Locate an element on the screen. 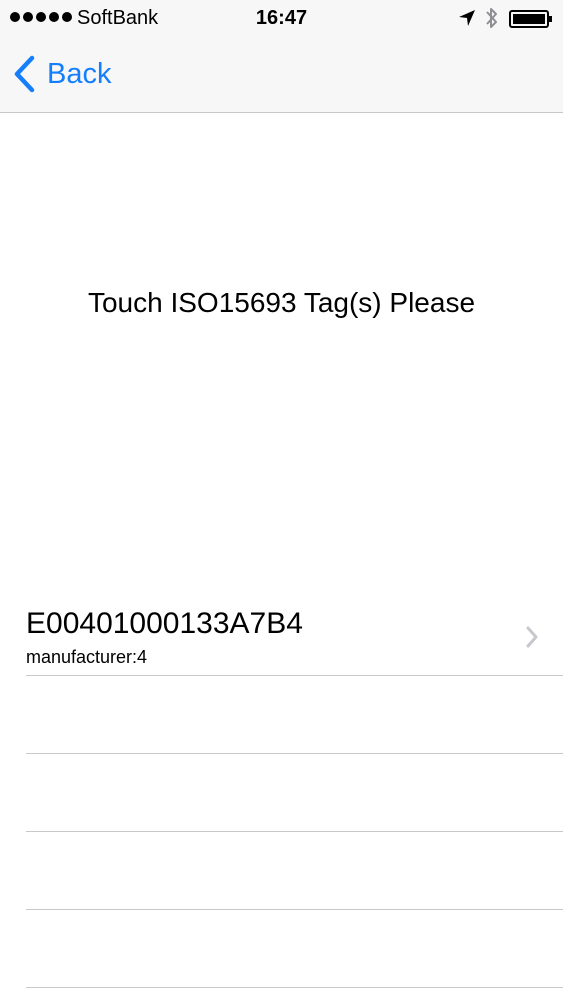  tag-list-item: E00401000133A7B4 manufacturer:4 is located at coordinates (294, 637).